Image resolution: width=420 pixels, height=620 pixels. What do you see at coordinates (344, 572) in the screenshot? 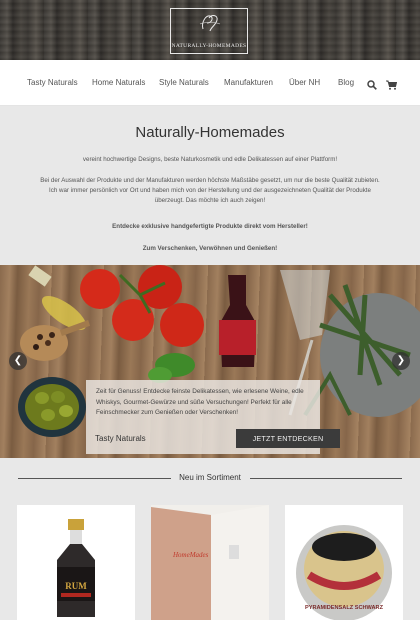
I see `product-image-salt: PYRAMIDENSALZ SCHWARZ` at bounding box center [344, 572].